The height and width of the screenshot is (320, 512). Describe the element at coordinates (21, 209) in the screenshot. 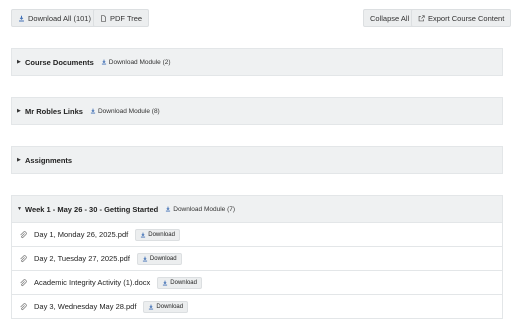

I see `caret-down-icon: ▼` at that location.